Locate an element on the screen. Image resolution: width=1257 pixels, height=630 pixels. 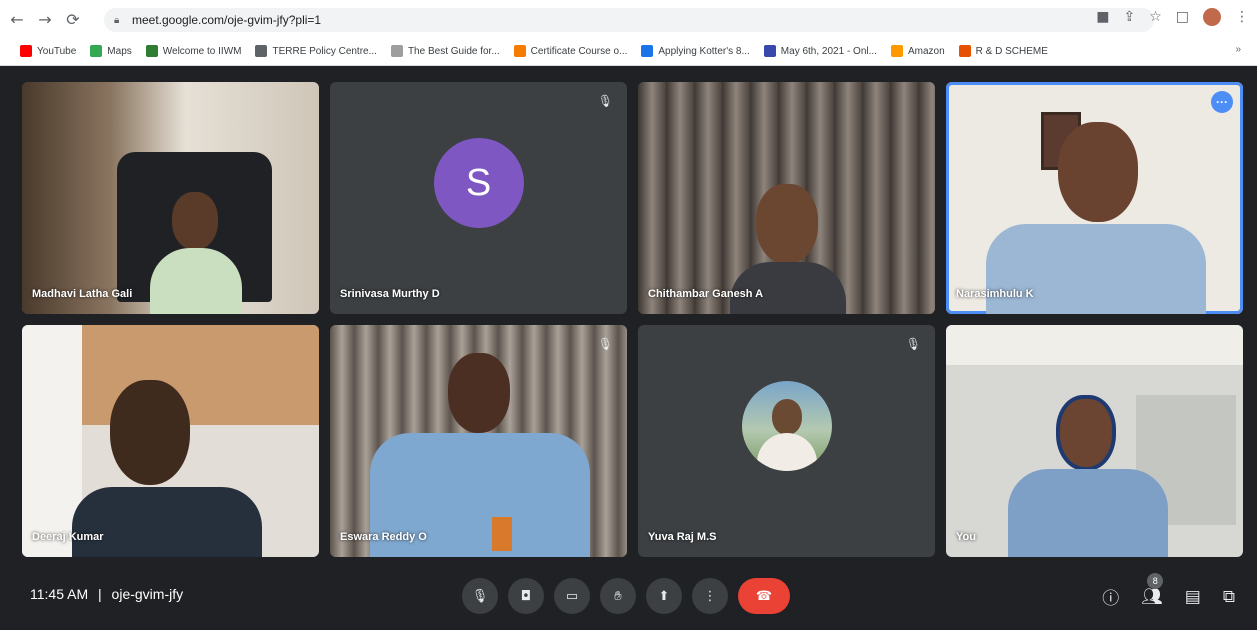
participant-tile: You is located at coordinates (1094, 441).